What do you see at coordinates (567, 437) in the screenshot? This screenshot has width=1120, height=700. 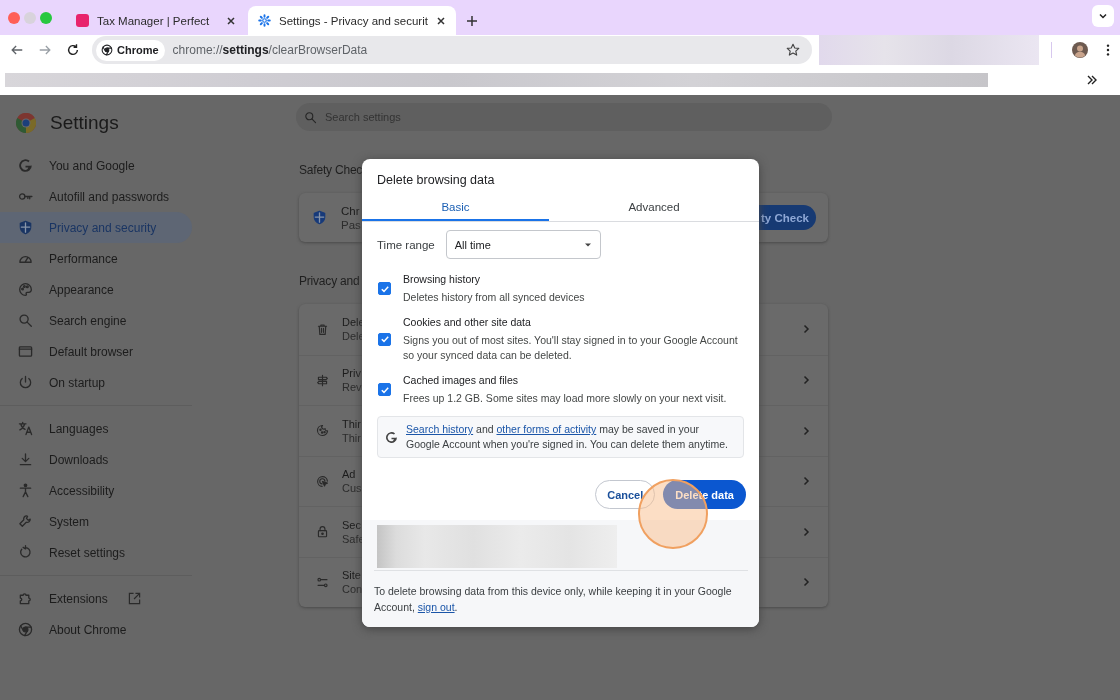 I see `notice-text: Search history and other forms of activity may be saved in your Google Account when you're signed in. You can delete them anytime.` at bounding box center [567, 437].